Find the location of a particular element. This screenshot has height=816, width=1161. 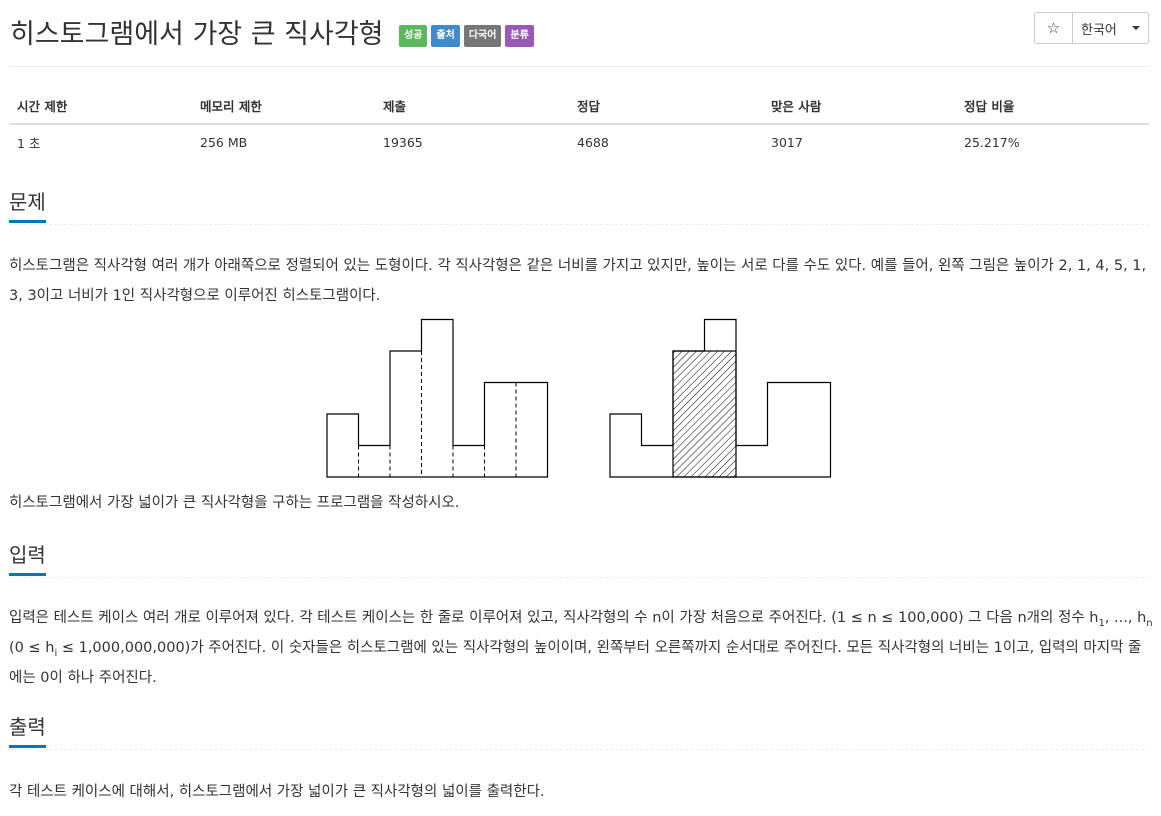

problem-labels: 성공 출처 다국어 분류 is located at coordinates (466, 36).